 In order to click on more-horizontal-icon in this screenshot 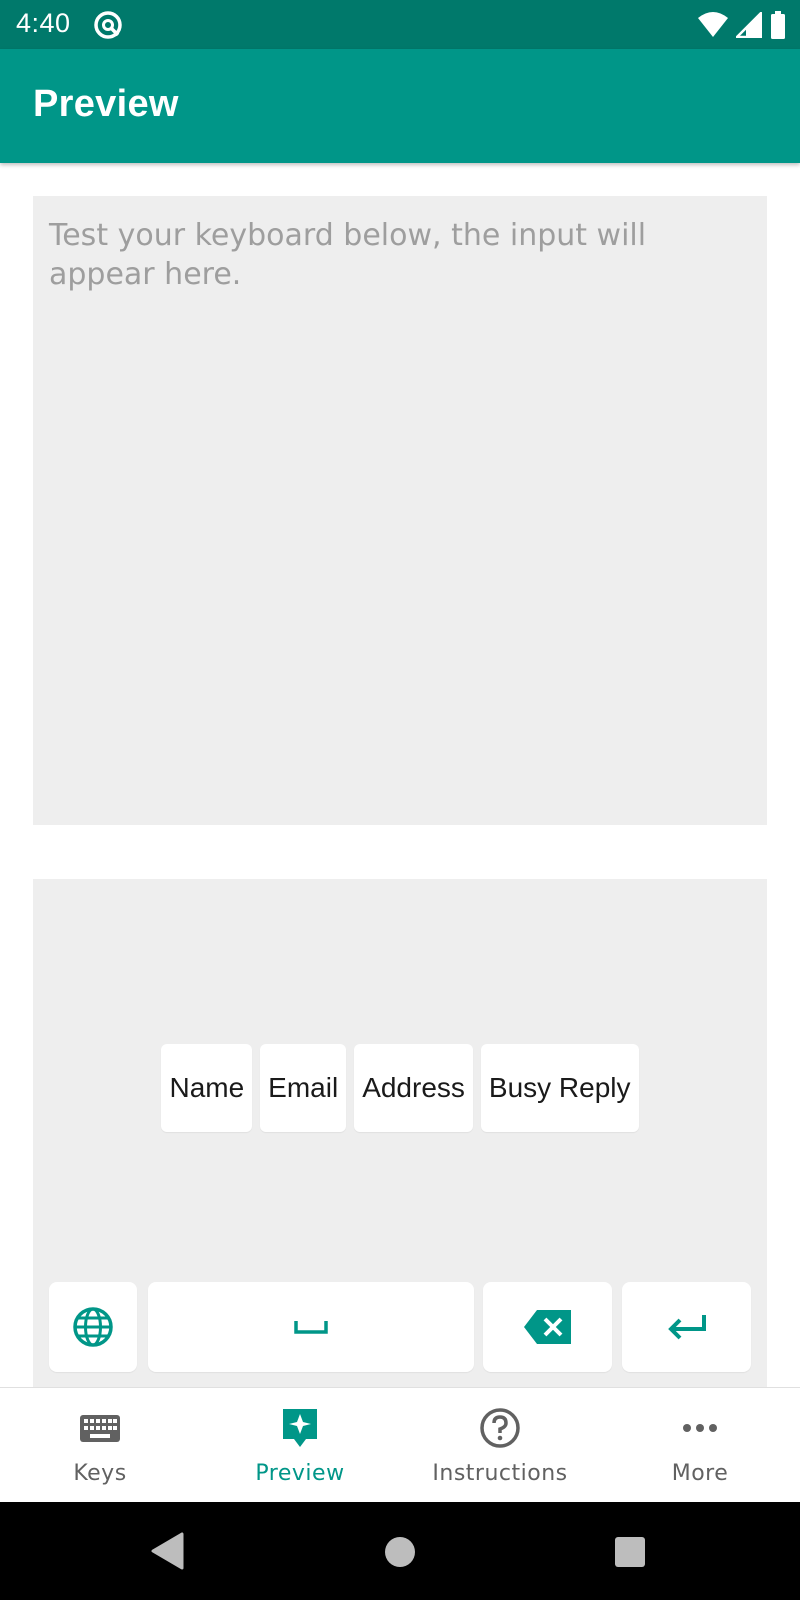, I will do `click(700, 1428)`.